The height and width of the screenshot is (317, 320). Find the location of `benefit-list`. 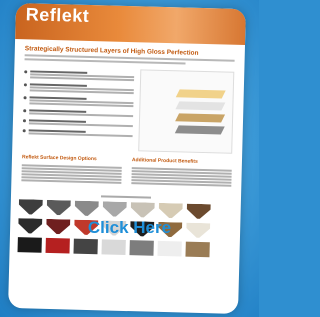

benefit-list is located at coordinates (78, 108).